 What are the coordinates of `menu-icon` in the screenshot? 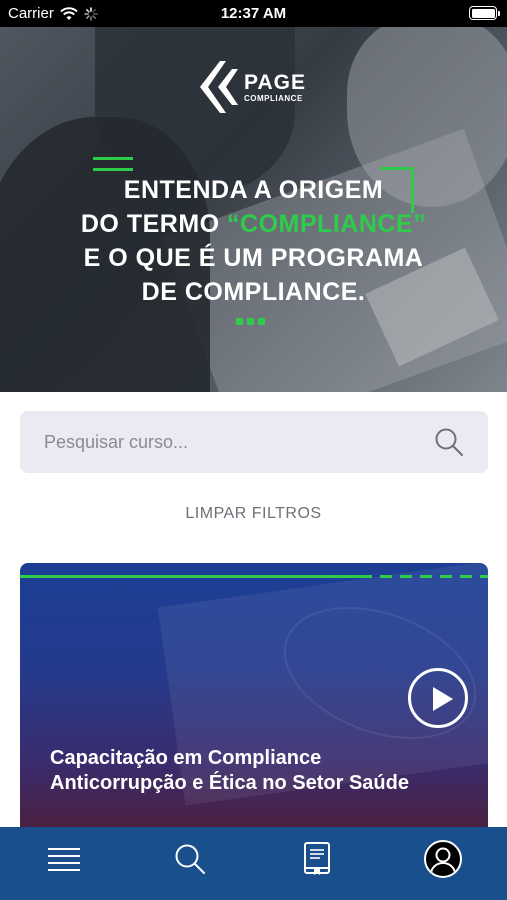 It's located at (64, 859).